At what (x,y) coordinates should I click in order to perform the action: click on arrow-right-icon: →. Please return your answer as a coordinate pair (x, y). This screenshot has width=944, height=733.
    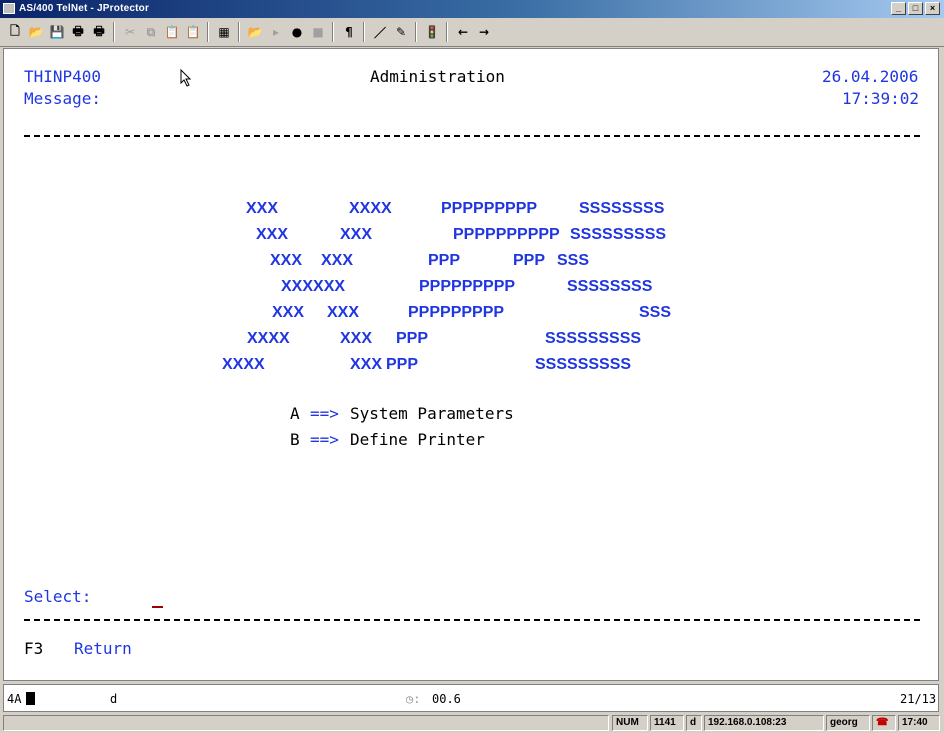
    Looking at the image, I should click on (484, 32).